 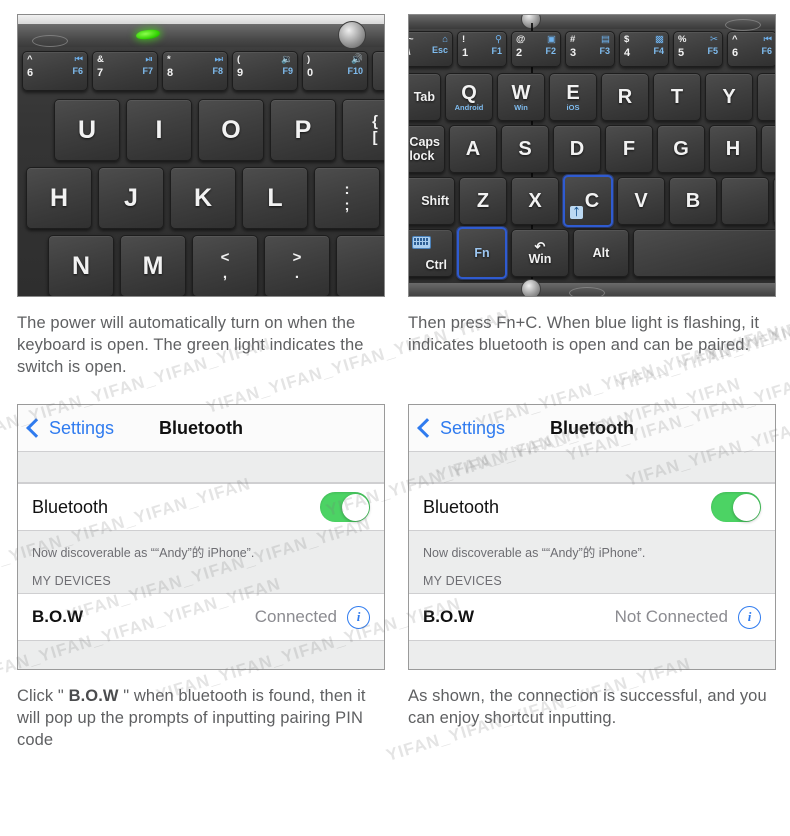 What do you see at coordinates (287, 71) in the screenshot?
I see `key-fn-label: F9` at bounding box center [287, 71].